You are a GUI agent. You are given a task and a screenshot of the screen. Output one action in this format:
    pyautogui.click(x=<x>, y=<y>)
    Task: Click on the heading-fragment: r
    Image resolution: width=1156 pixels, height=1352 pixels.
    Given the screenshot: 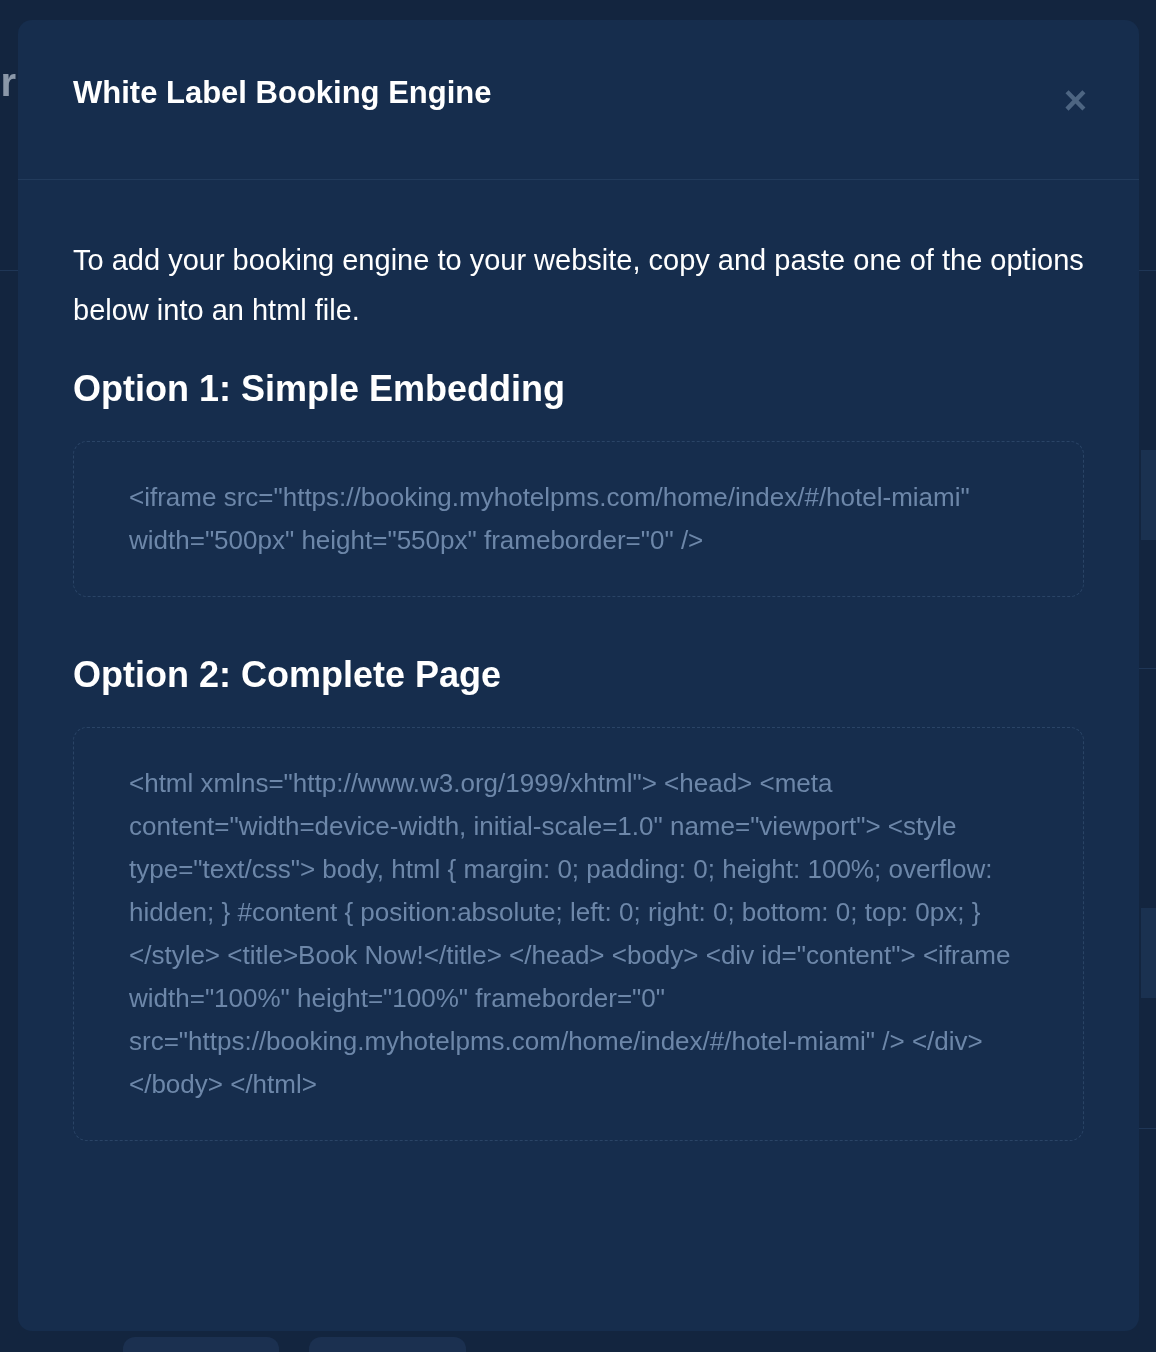 What is the action you would take?
    pyautogui.click(x=8, y=82)
    